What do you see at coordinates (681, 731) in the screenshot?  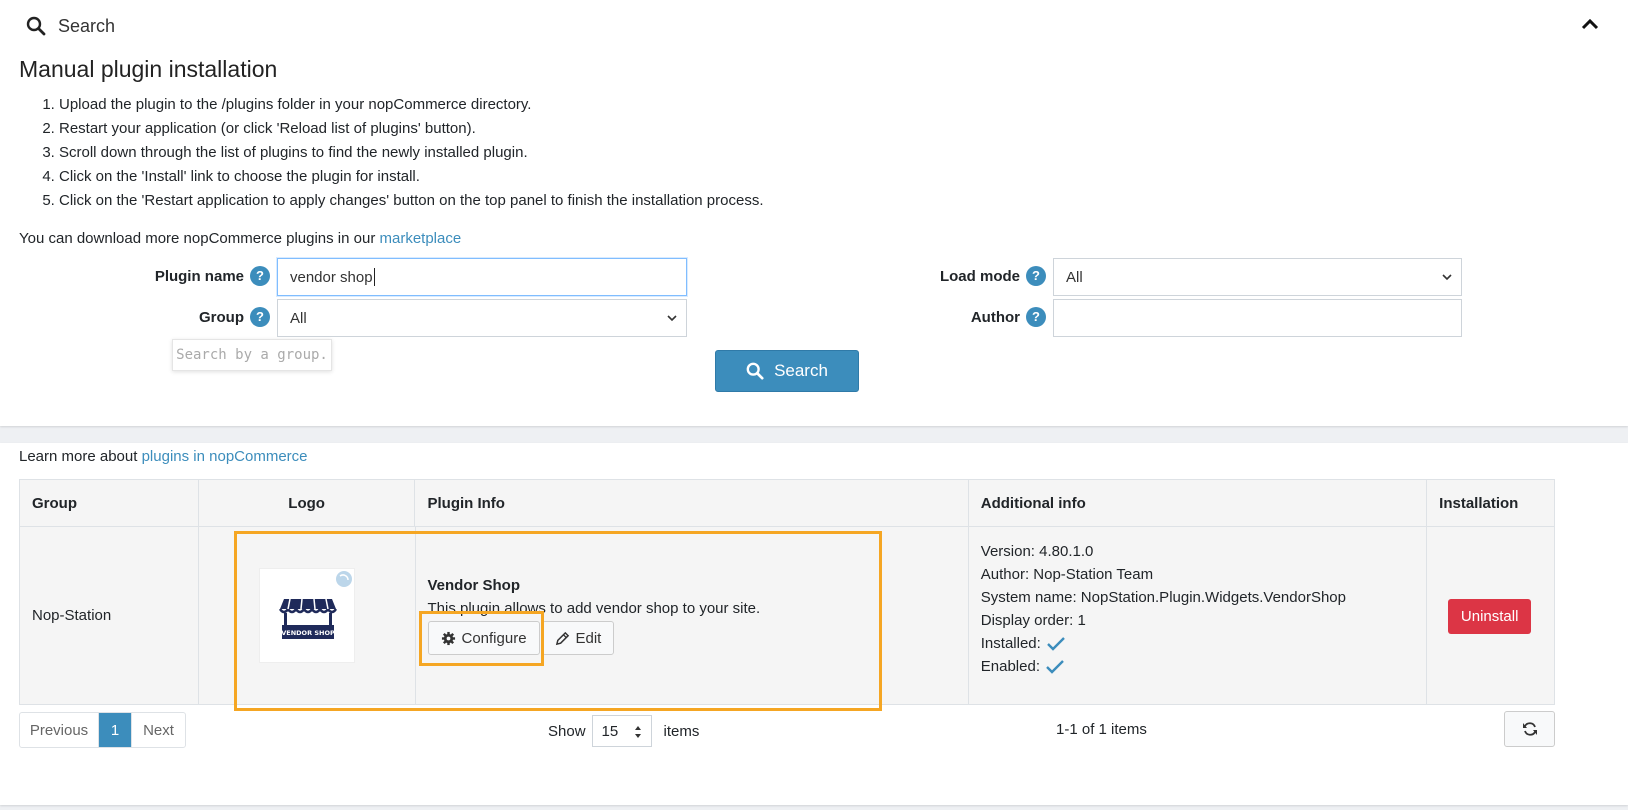 I see `items-label: items` at bounding box center [681, 731].